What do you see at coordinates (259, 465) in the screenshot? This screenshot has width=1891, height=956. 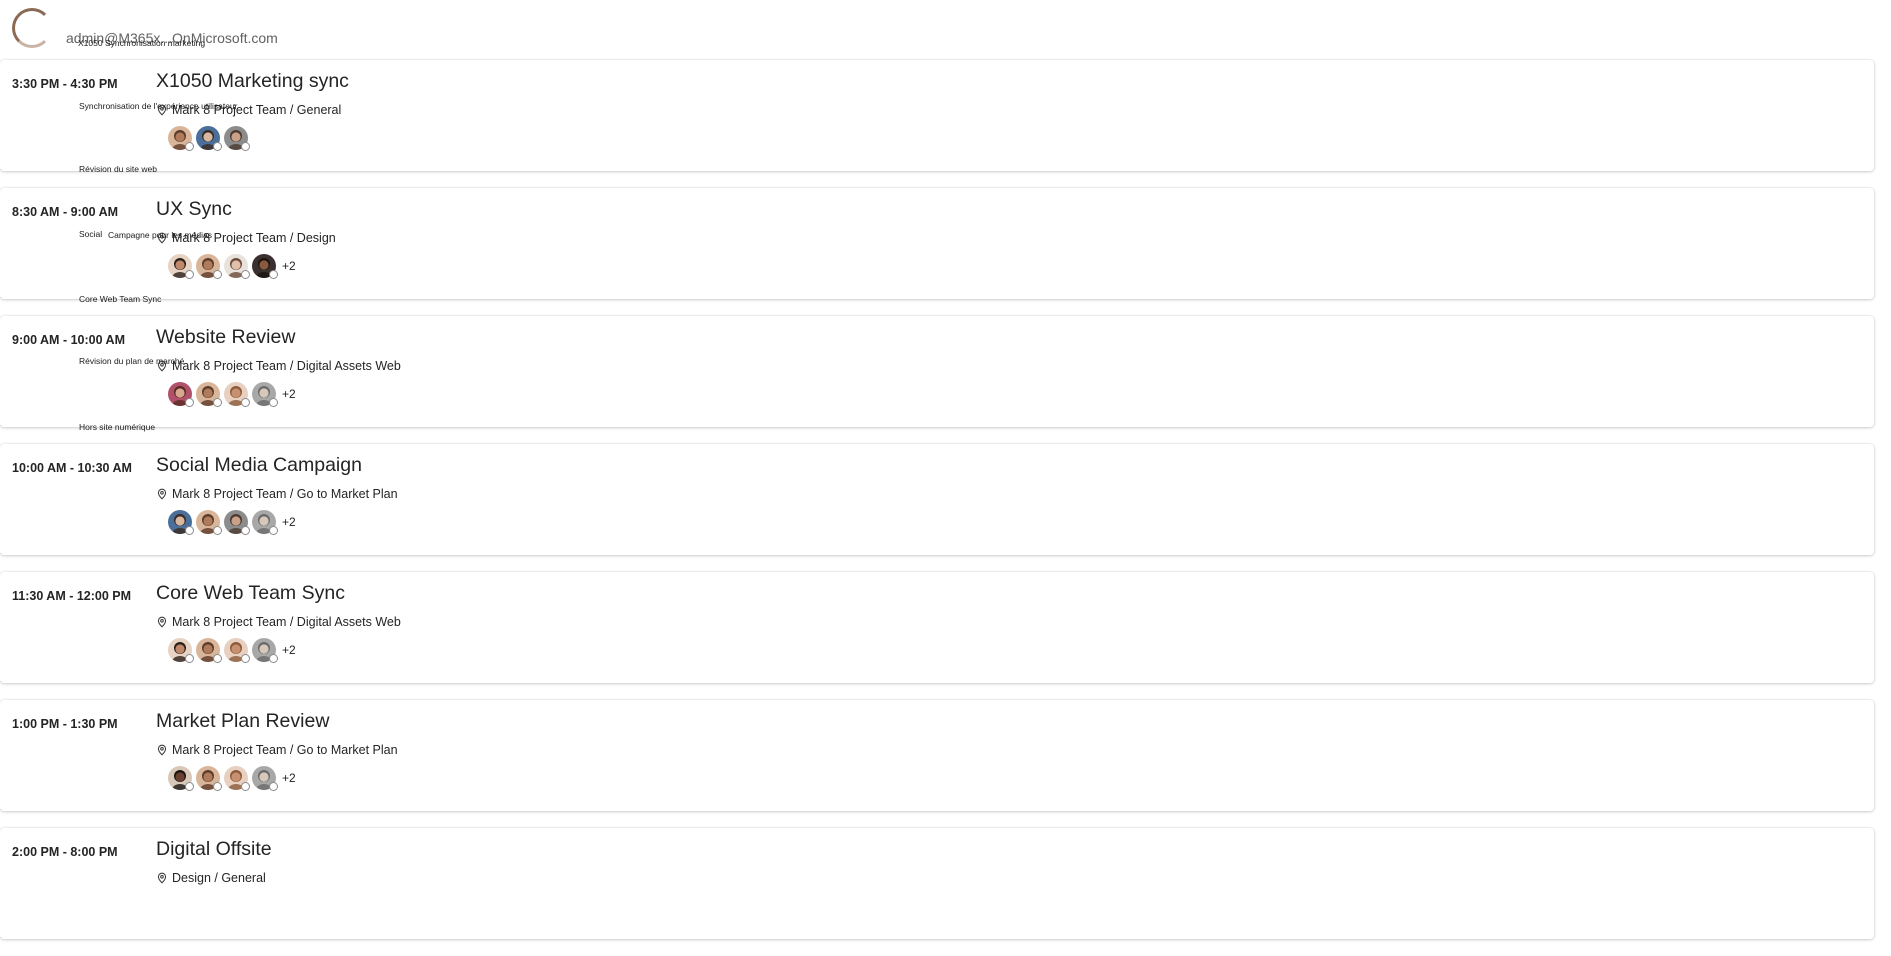 I see `event-title: Social Media Campaign` at bounding box center [259, 465].